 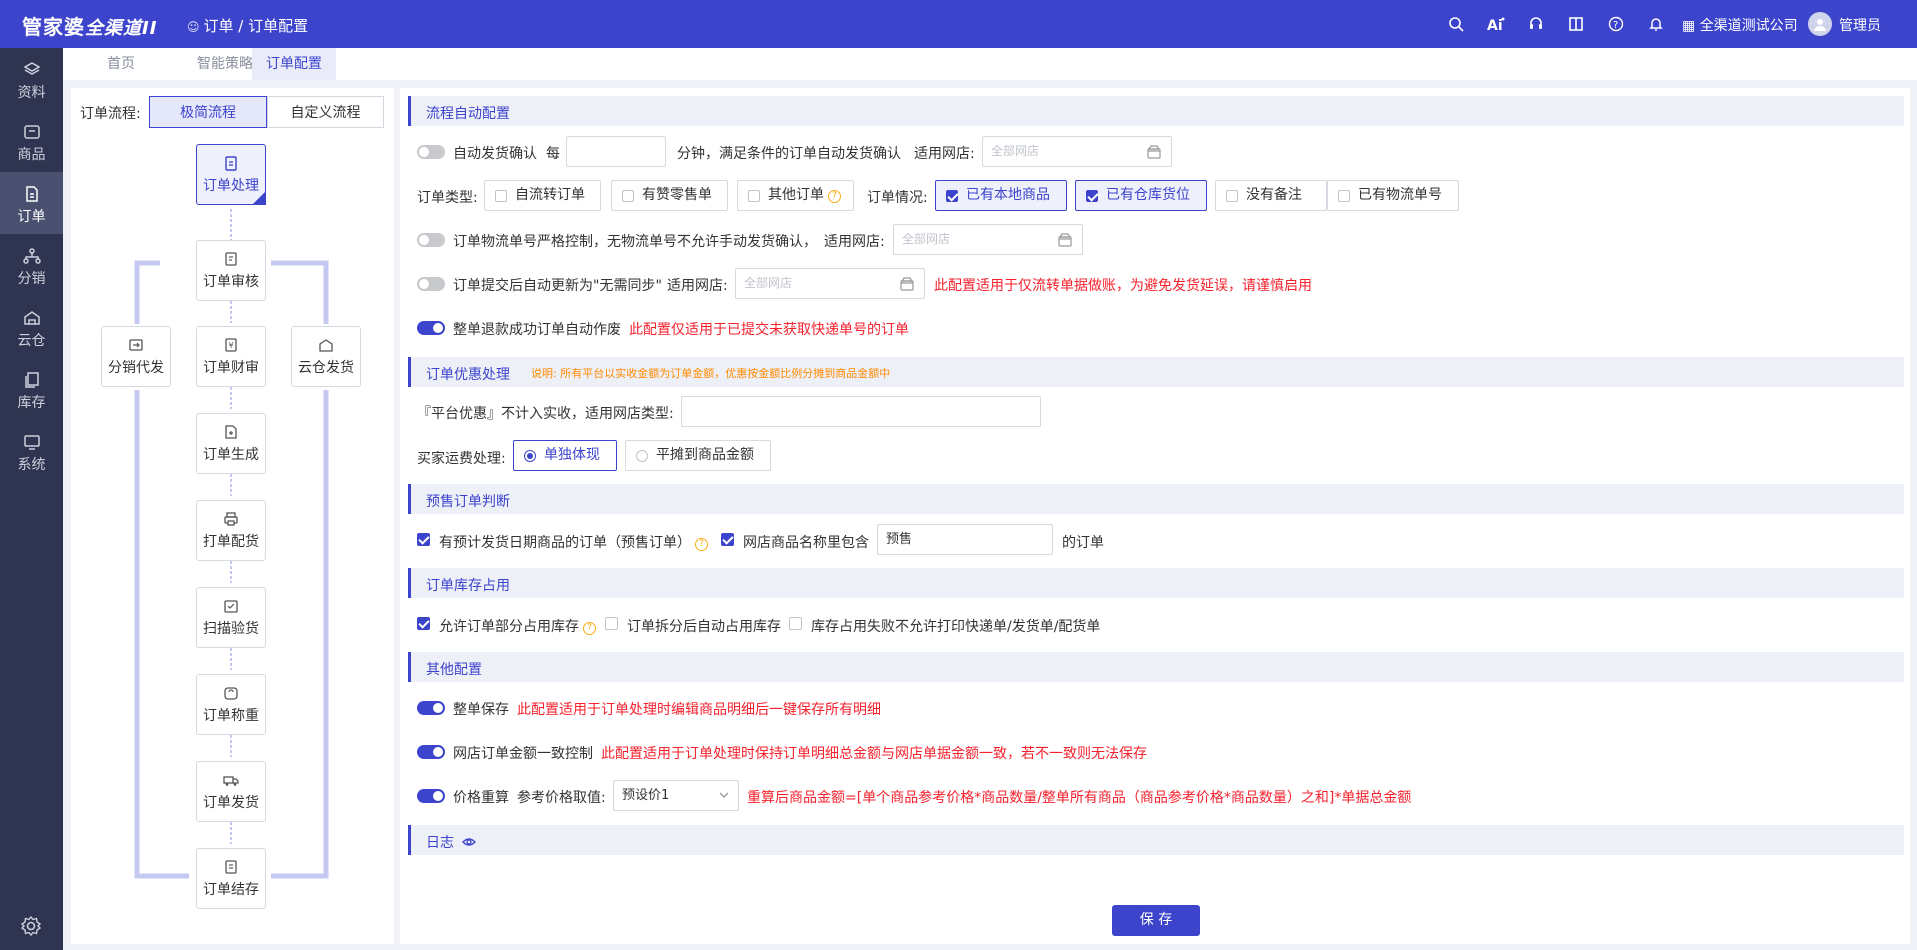 What do you see at coordinates (611, 623) in the screenshot?
I see `stock-split-checkbox` at bounding box center [611, 623].